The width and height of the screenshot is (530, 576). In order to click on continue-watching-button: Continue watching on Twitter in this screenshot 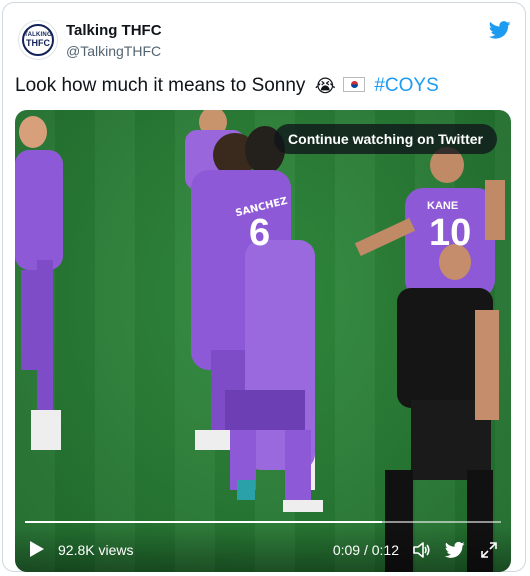, I will do `click(385, 139)`.